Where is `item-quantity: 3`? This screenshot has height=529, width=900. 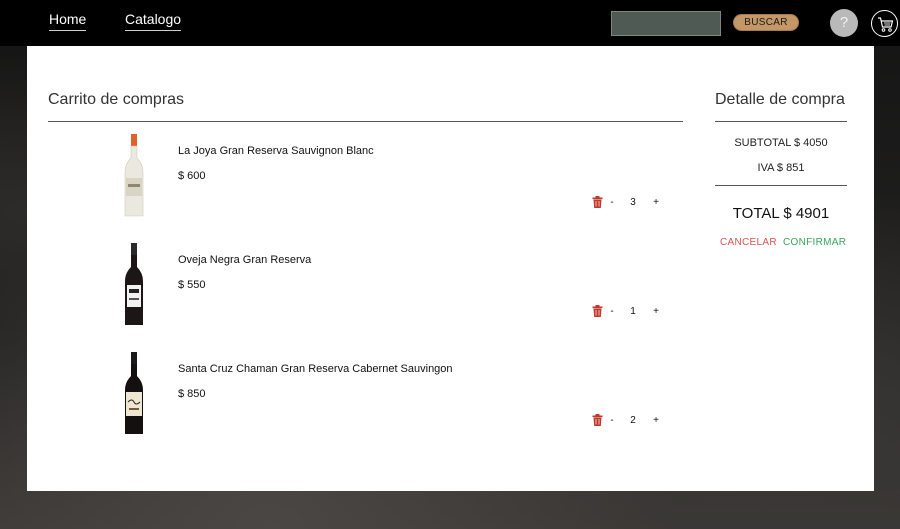 item-quantity: 3 is located at coordinates (633, 202).